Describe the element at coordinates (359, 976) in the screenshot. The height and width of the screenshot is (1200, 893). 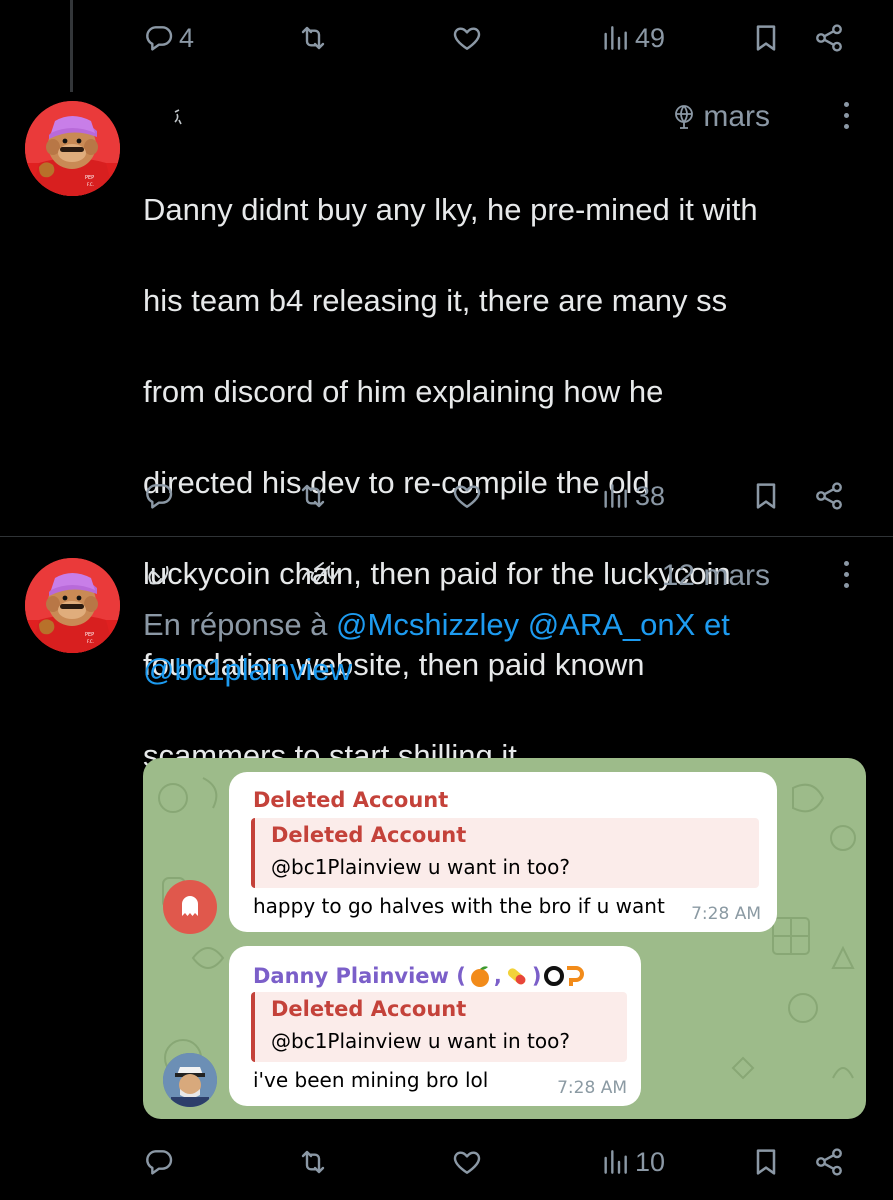
I see `sender-name: Danny Plainview (` at that location.